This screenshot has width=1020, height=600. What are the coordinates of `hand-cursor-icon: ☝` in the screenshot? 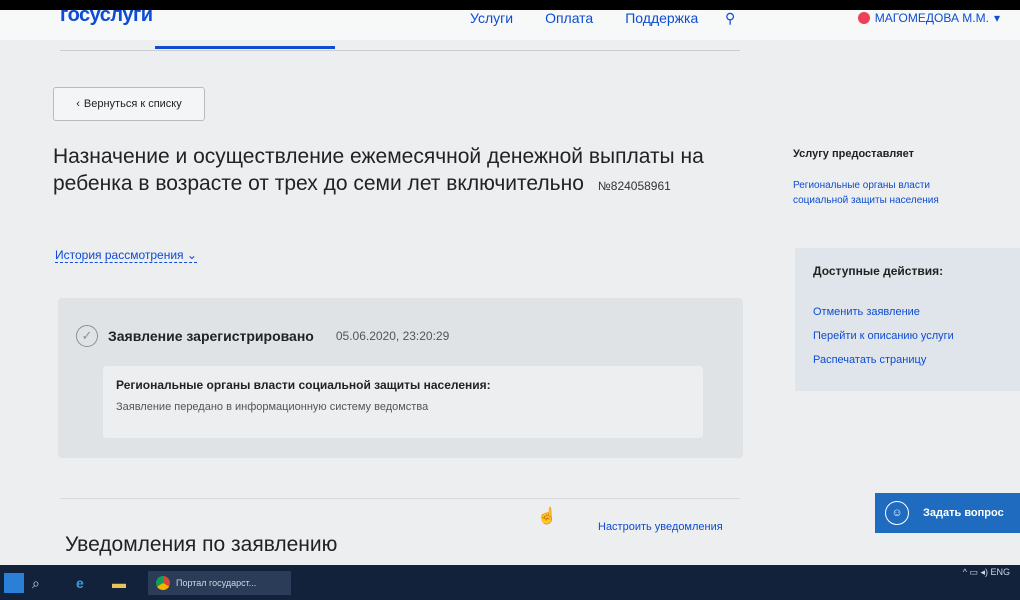 It's located at (547, 516).